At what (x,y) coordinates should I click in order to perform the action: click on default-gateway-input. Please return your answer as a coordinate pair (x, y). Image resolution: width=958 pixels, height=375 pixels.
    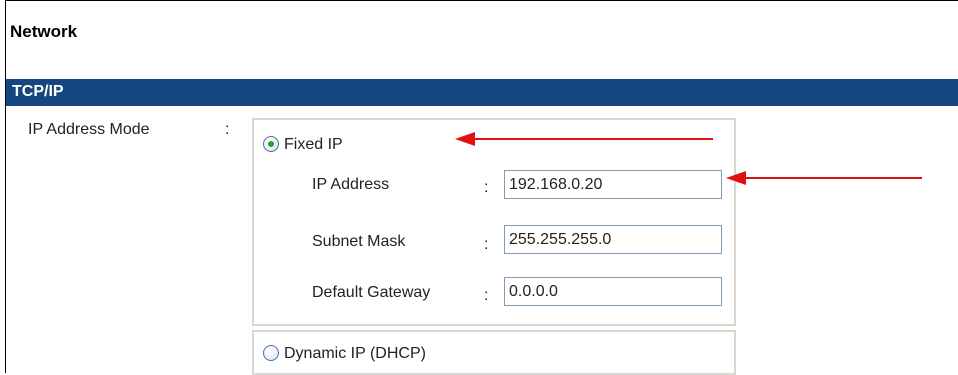
    Looking at the image, I should click on (613, 291).